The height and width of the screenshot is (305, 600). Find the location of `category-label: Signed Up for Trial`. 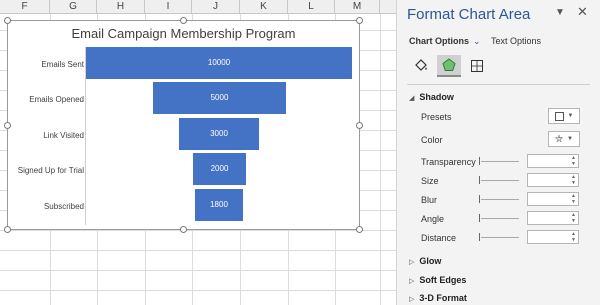

category-label: Signed Up for Trial is located at coordinates (48, 170).